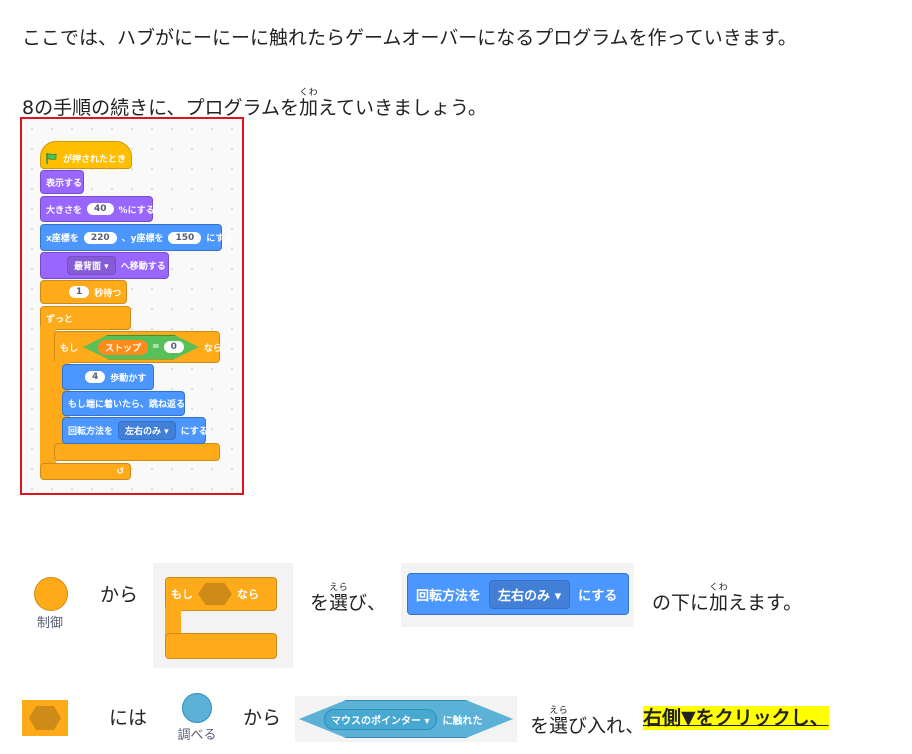  Describe the element at coordinates (91, 432) in the screenshot. I see `rotation-label: 回転方法を` at that location.